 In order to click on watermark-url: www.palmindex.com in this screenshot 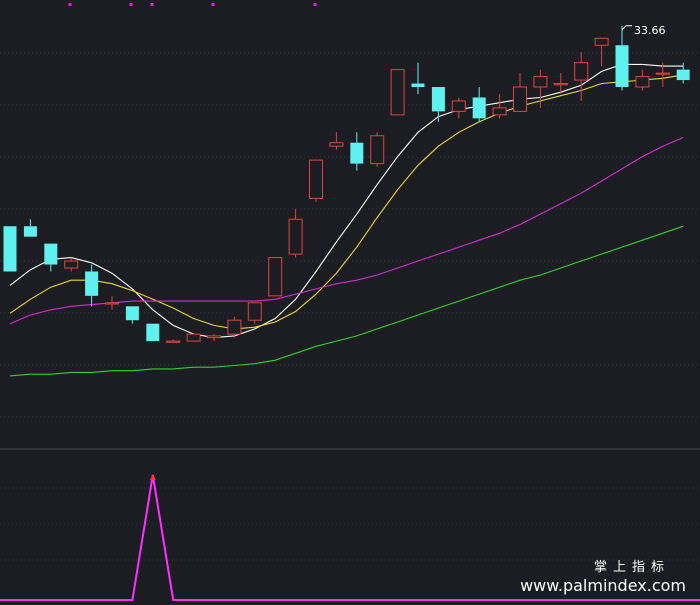, I will do `click(603, 585)`.